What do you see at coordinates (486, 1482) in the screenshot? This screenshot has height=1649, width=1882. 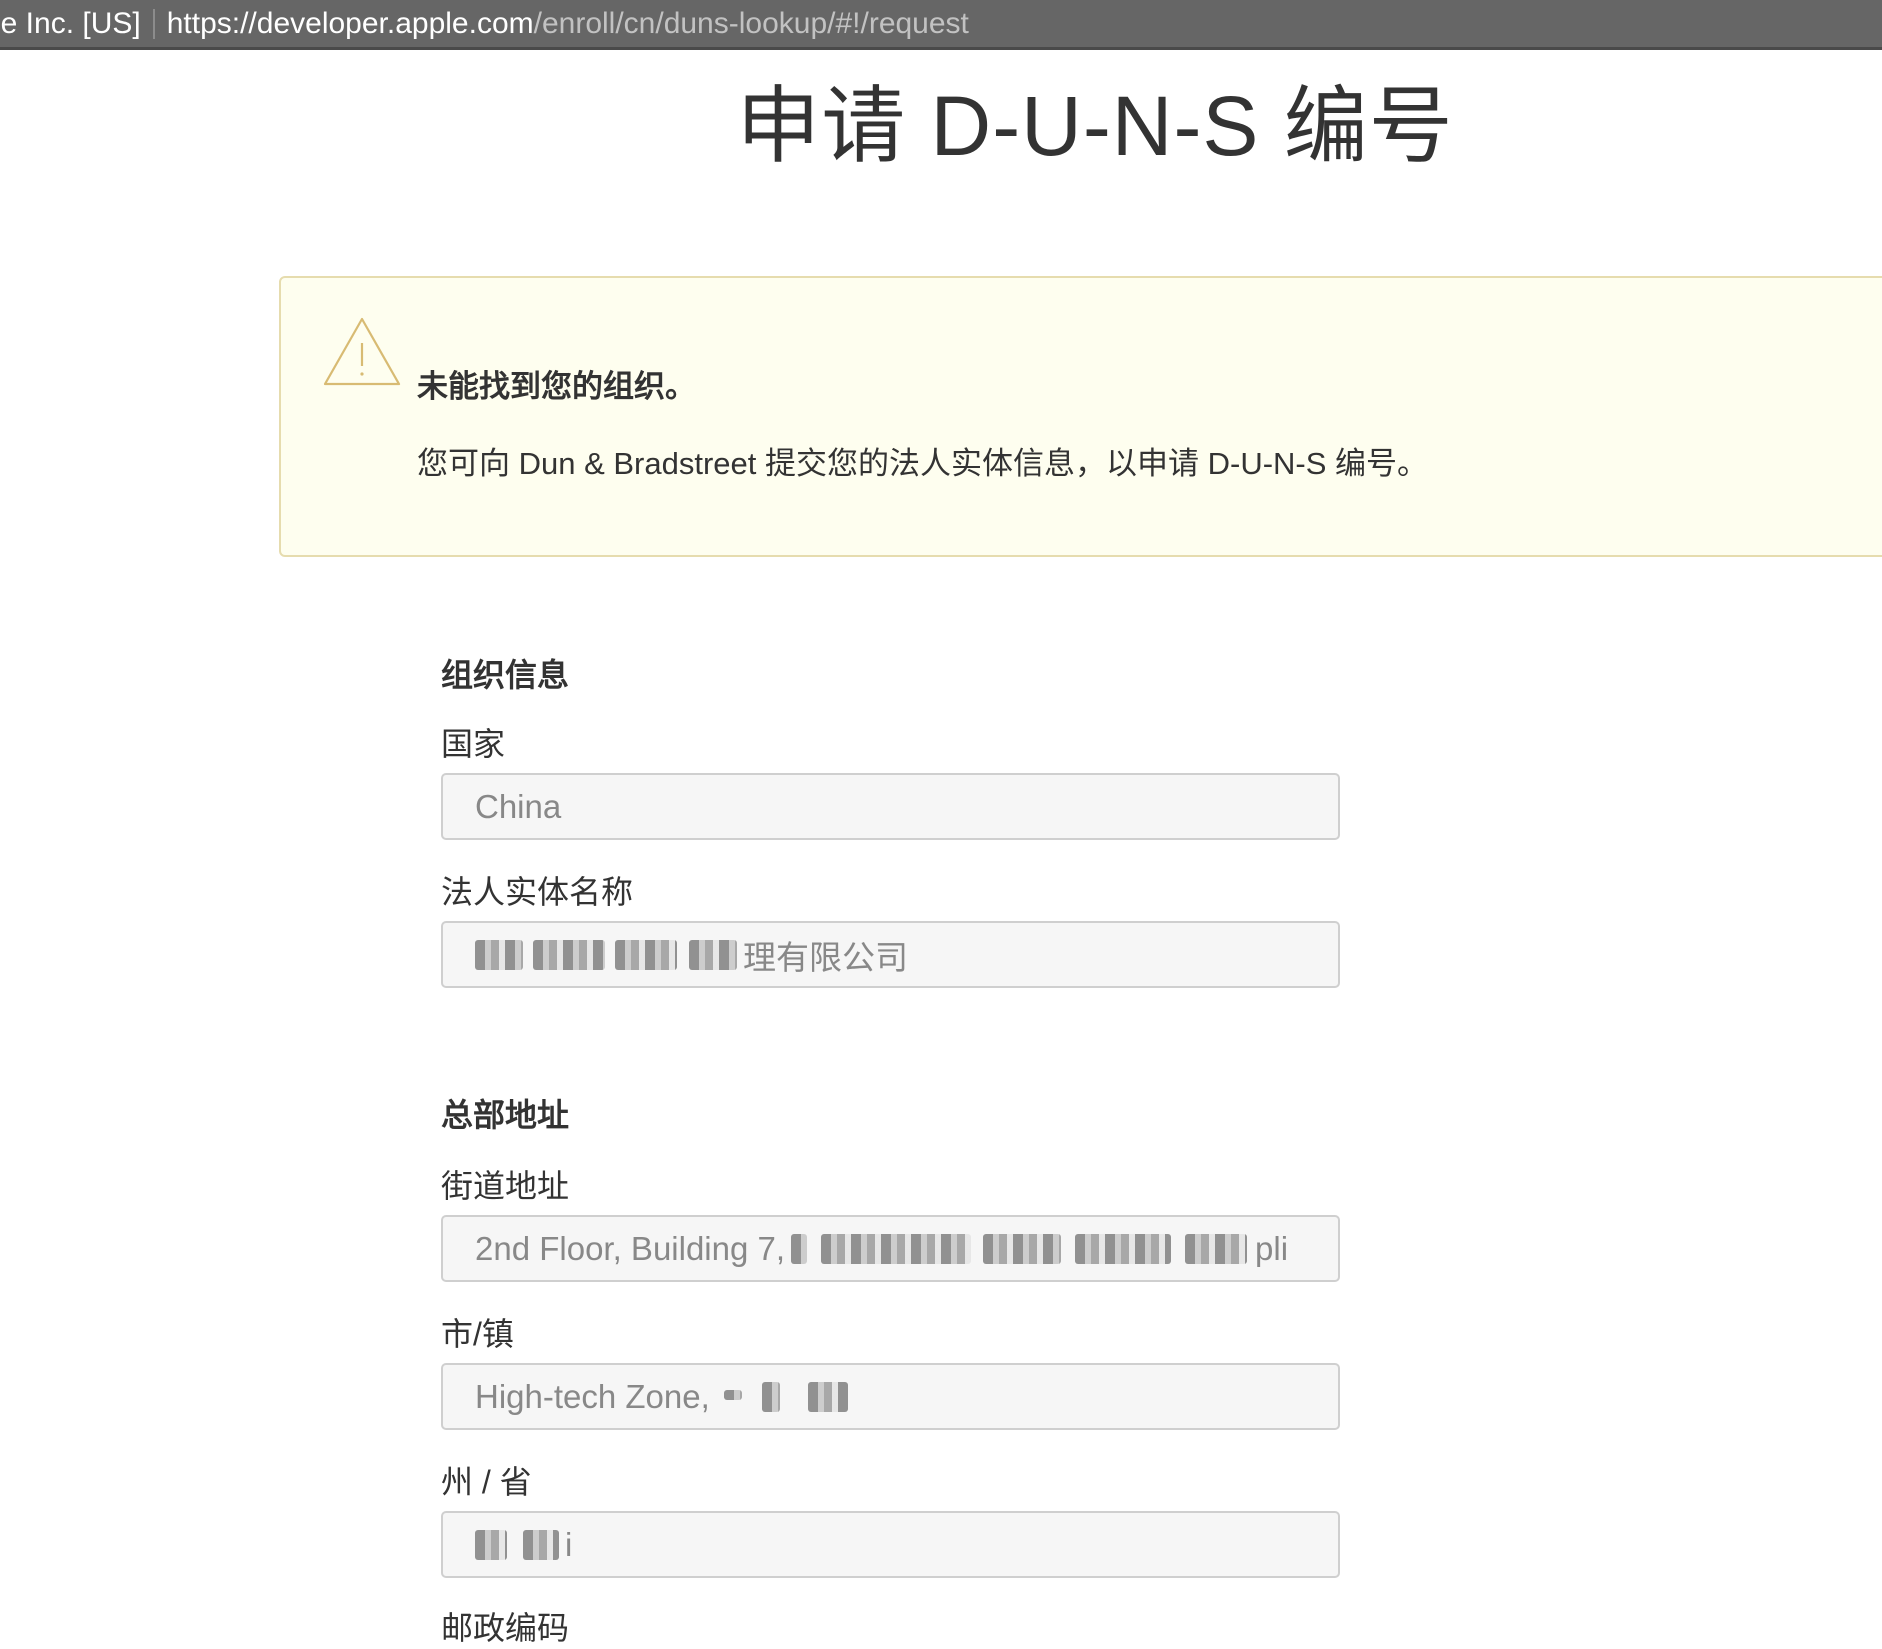 I see `state-province-label: 州 / 省` at bounding box center [486, 1482].